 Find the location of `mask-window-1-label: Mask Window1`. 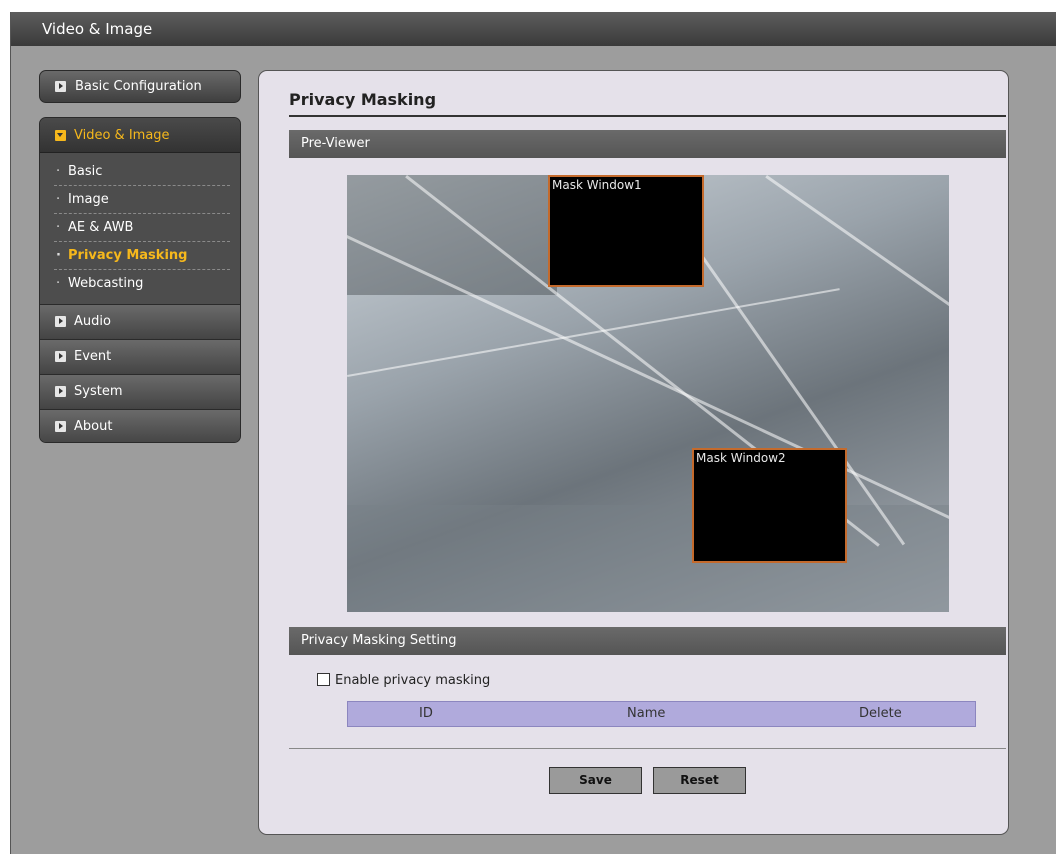

mask-window-1-label: Mask Window1 is located at coordinates (597, 185).